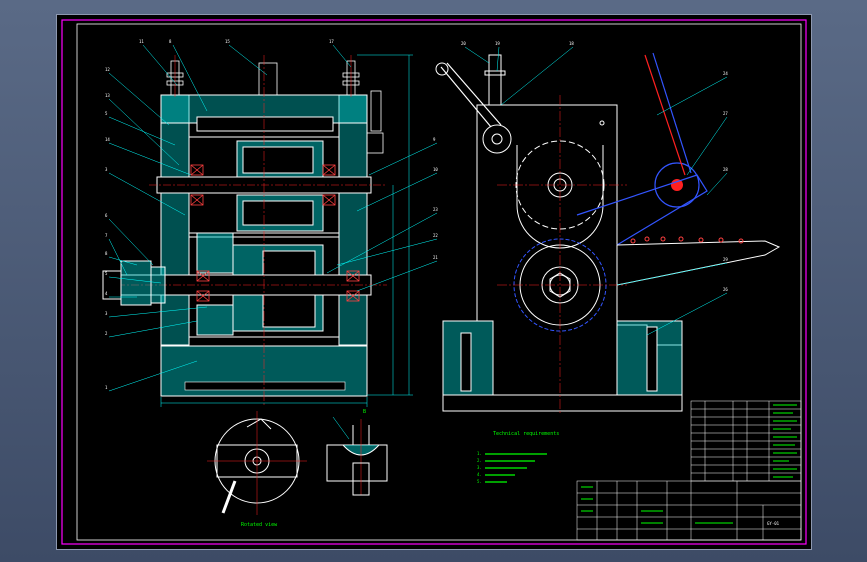 Image resolution: width=867 pixels, height=562 pixels. What do you see at coordinates (725, 113) in the screenshot?
I see `part-balloon: 27` at bounding box center [725, 113].